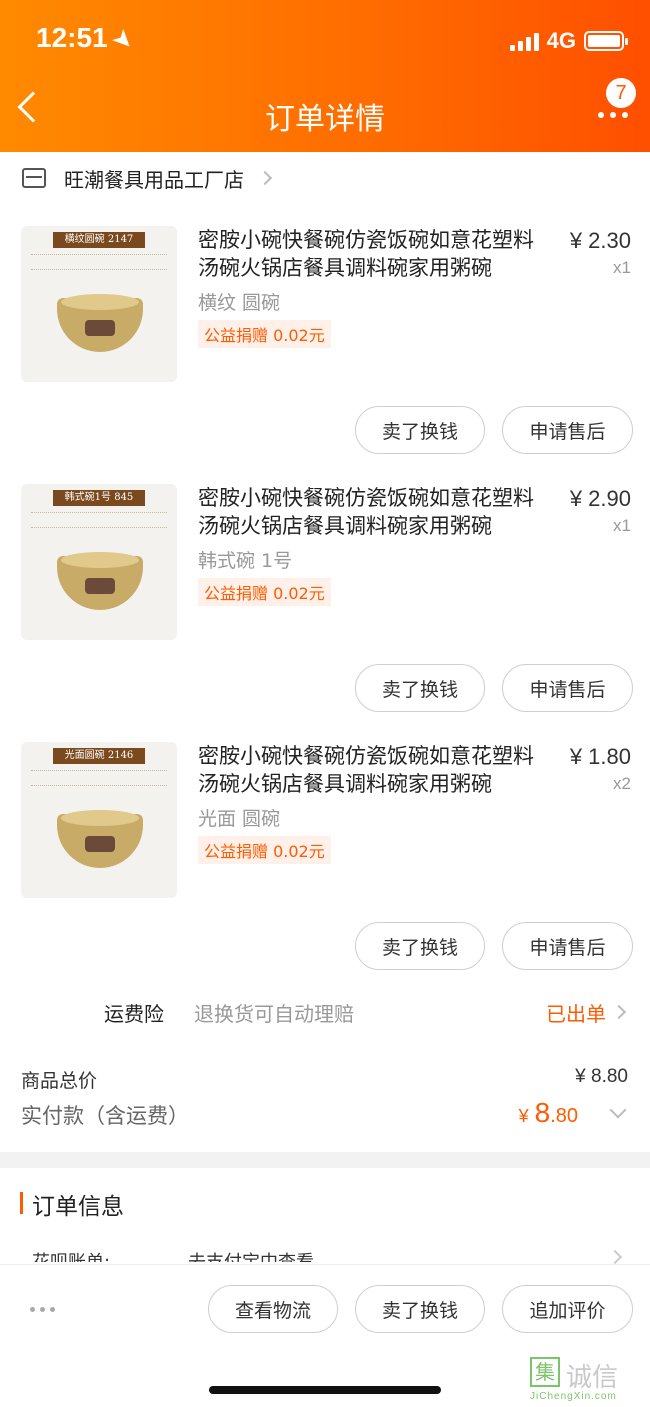  What do you see at coordinates (42, 1309) in the screenshot?
I see `more-options-icon` at bounding box center [42, 1309].